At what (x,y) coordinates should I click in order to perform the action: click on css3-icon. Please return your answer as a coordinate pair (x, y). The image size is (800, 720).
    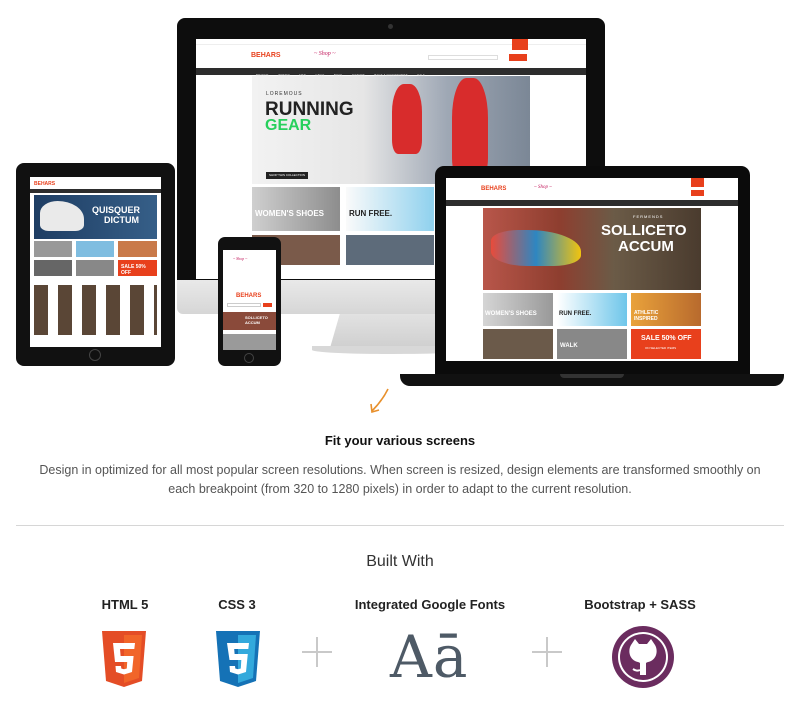
    Looking at the image, I should click on (238, 659).